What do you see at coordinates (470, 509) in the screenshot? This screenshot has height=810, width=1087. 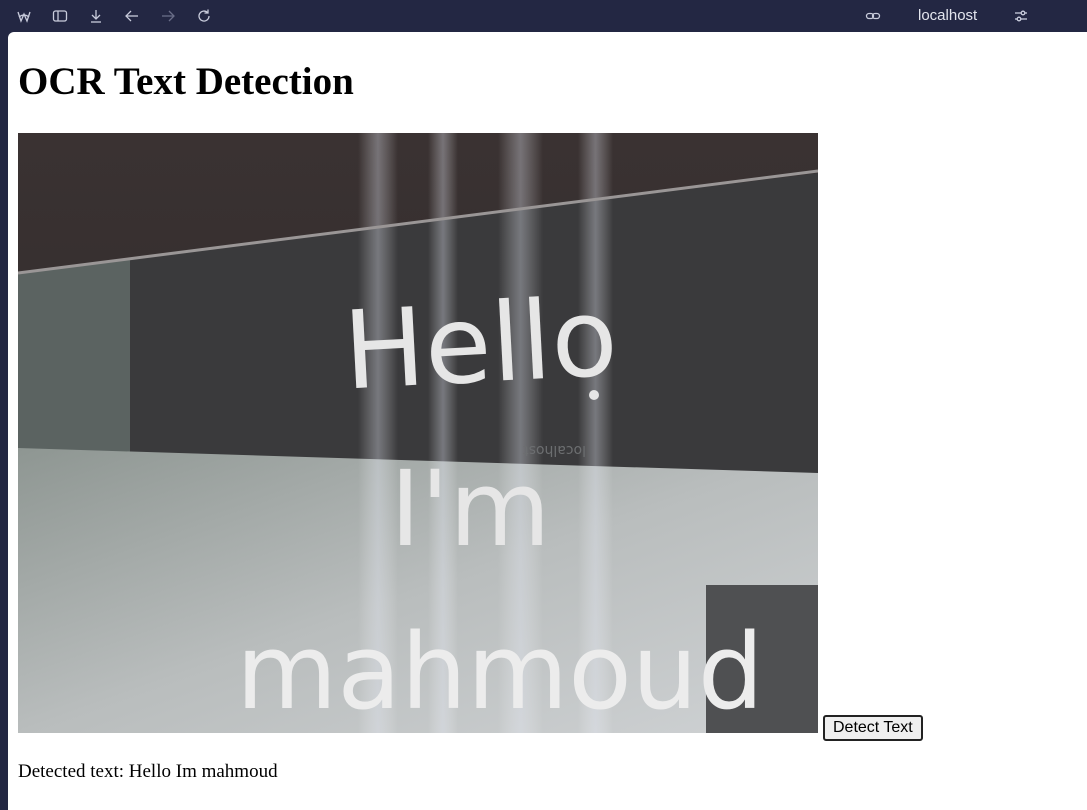 I see `webcam-text-im: I'm` at bounding box center [470, 509].